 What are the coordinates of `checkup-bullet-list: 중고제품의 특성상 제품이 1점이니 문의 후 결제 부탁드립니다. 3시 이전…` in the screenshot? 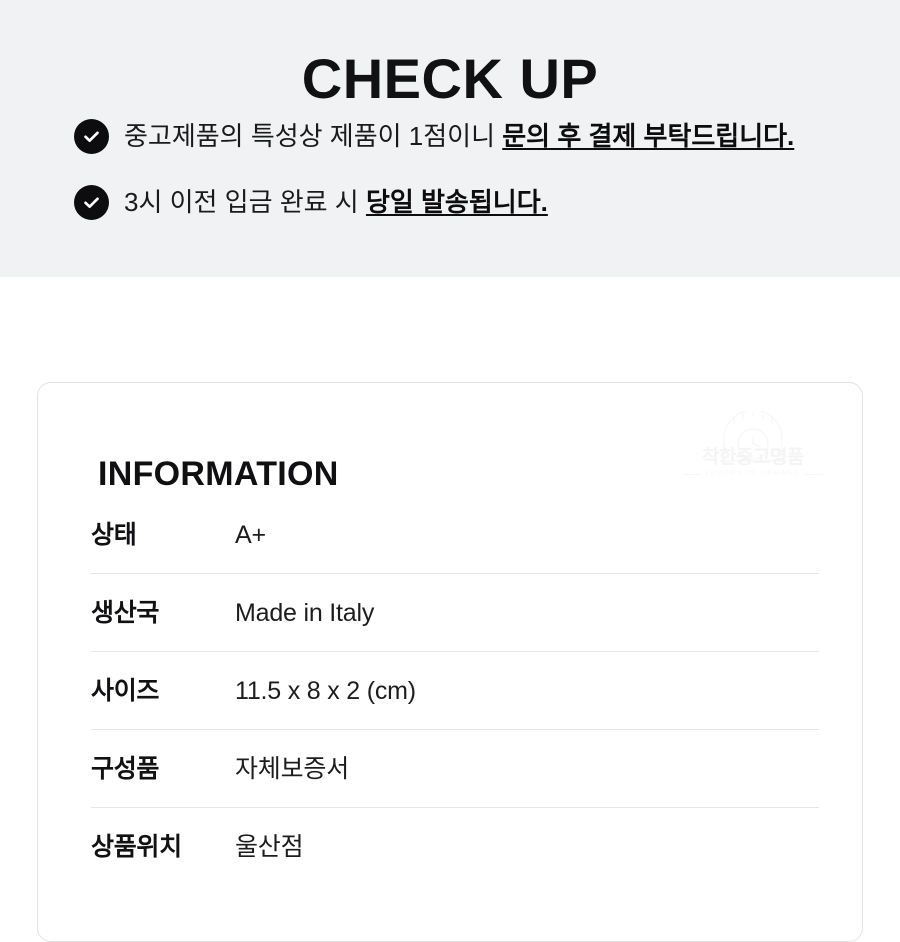 It's located at (469, 176).